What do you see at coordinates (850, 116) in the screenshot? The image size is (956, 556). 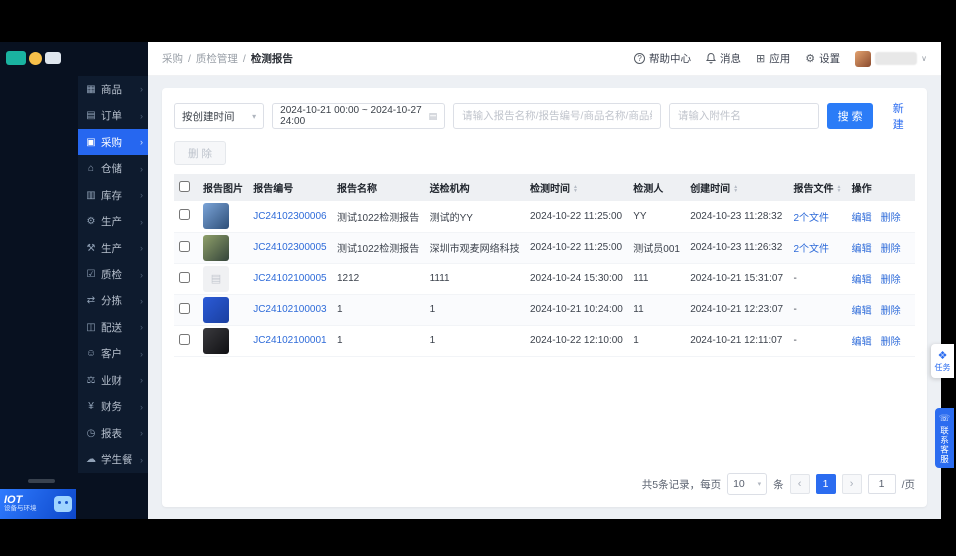 I see `search-button: 搜 索` at bounding box center [850, 116].